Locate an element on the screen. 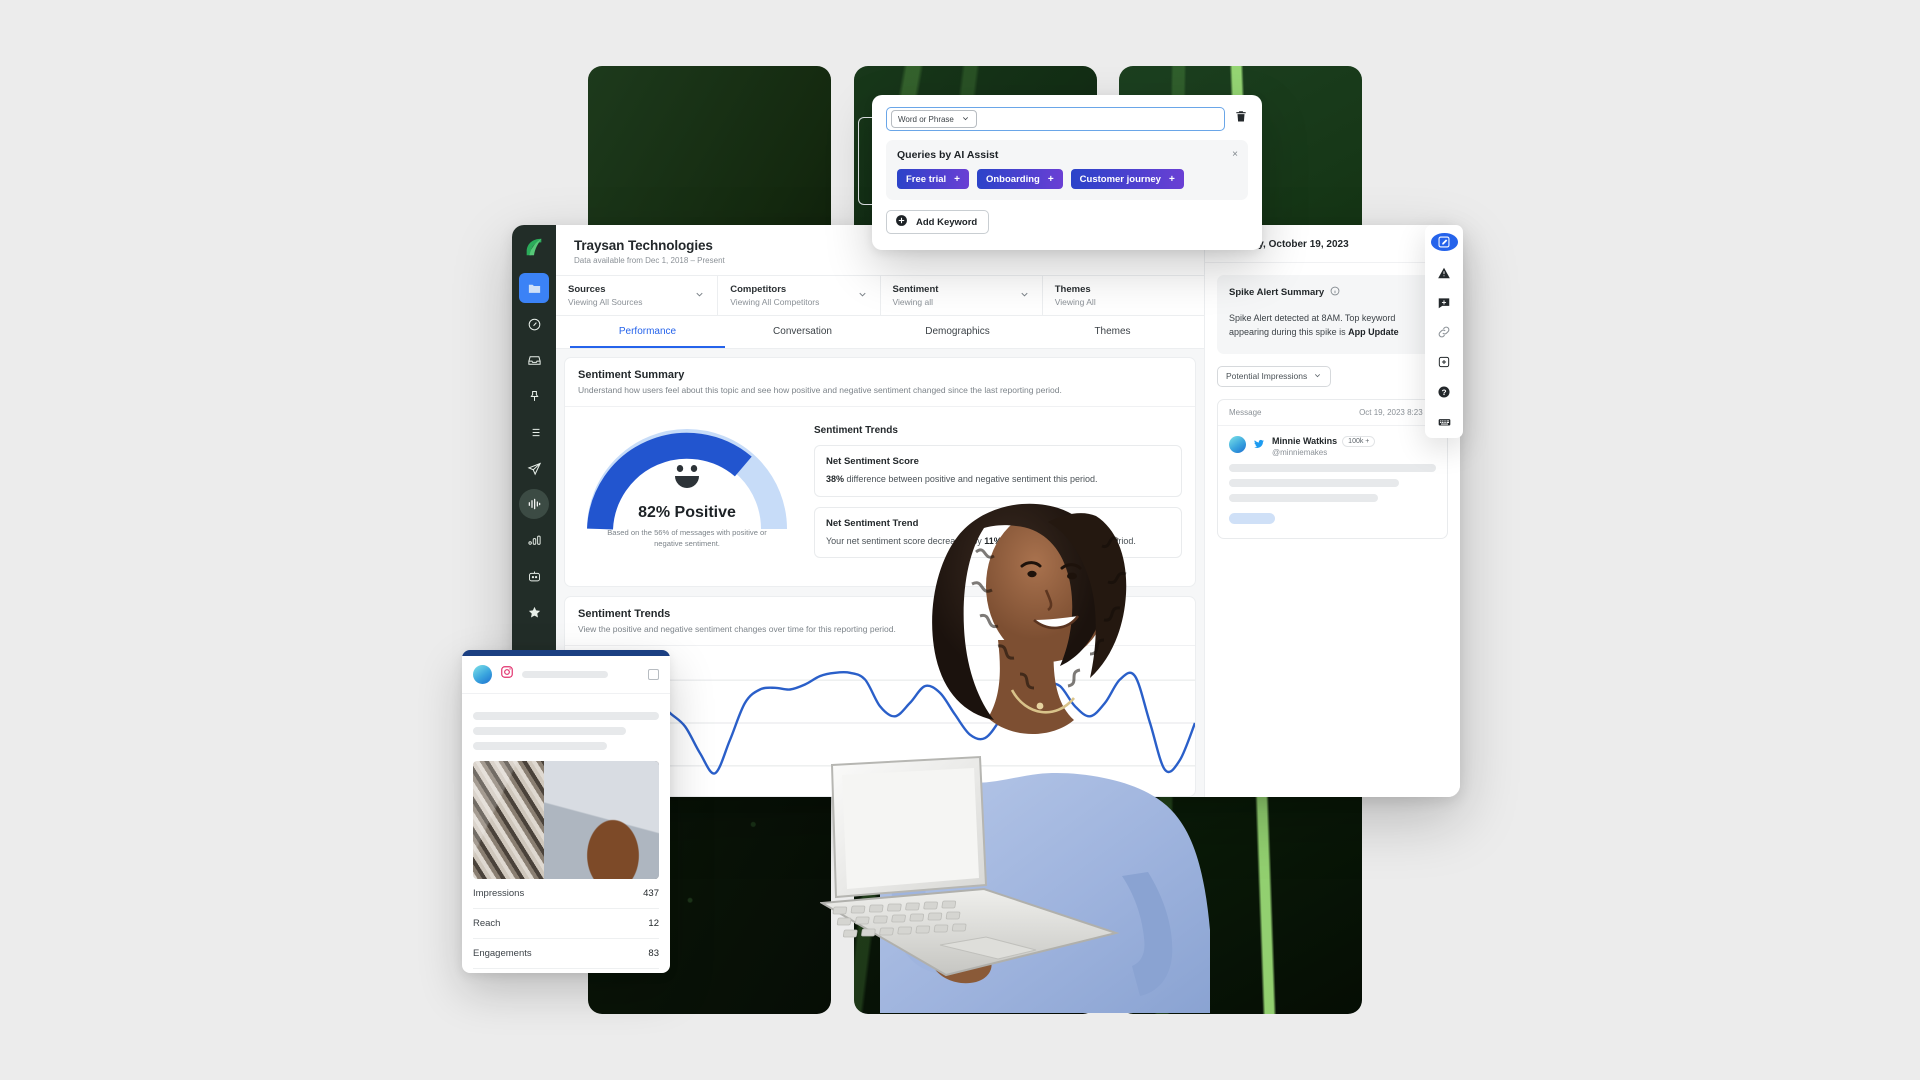 The image size is (1920, 1080). sidebar-item-premium is located at coordinates (534, 612).